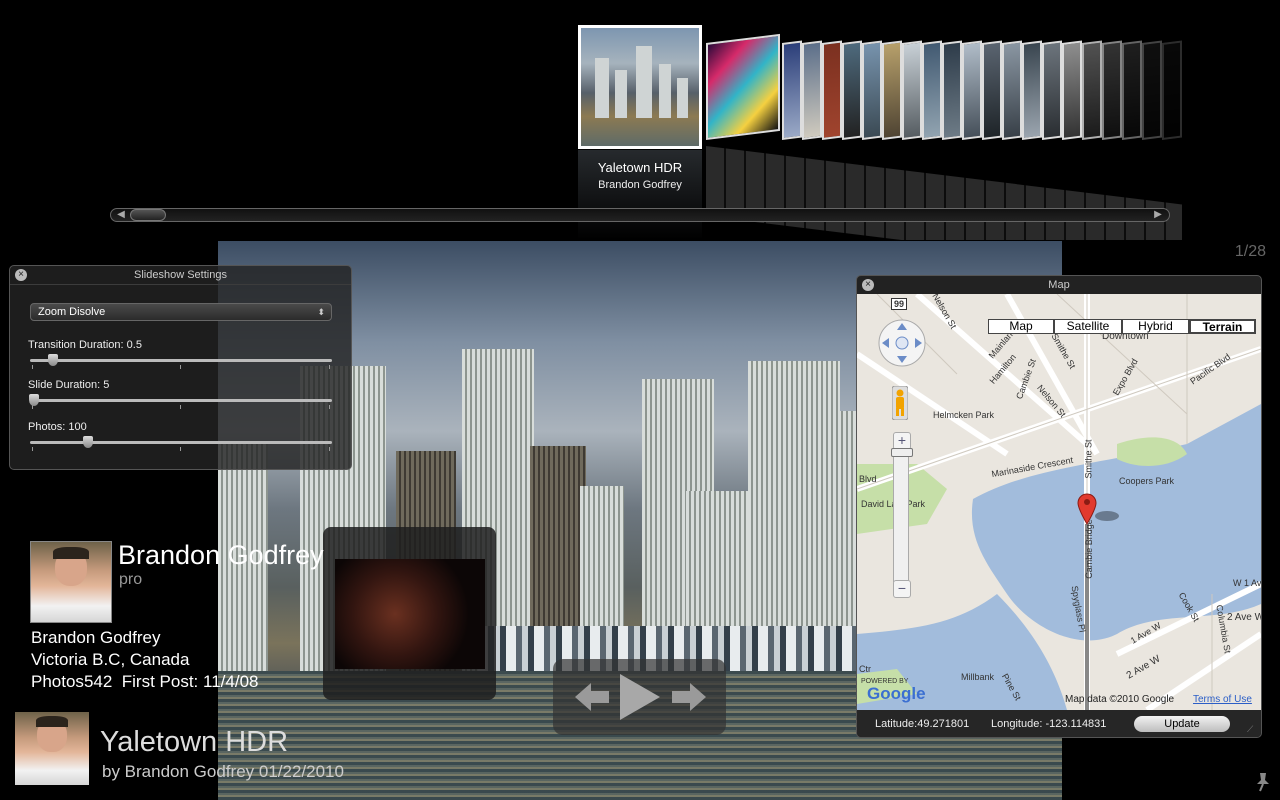 Image resolution: width=1280 pixels, height=800 pixels. I want to click on update-button: Update, so click(1182, 724).